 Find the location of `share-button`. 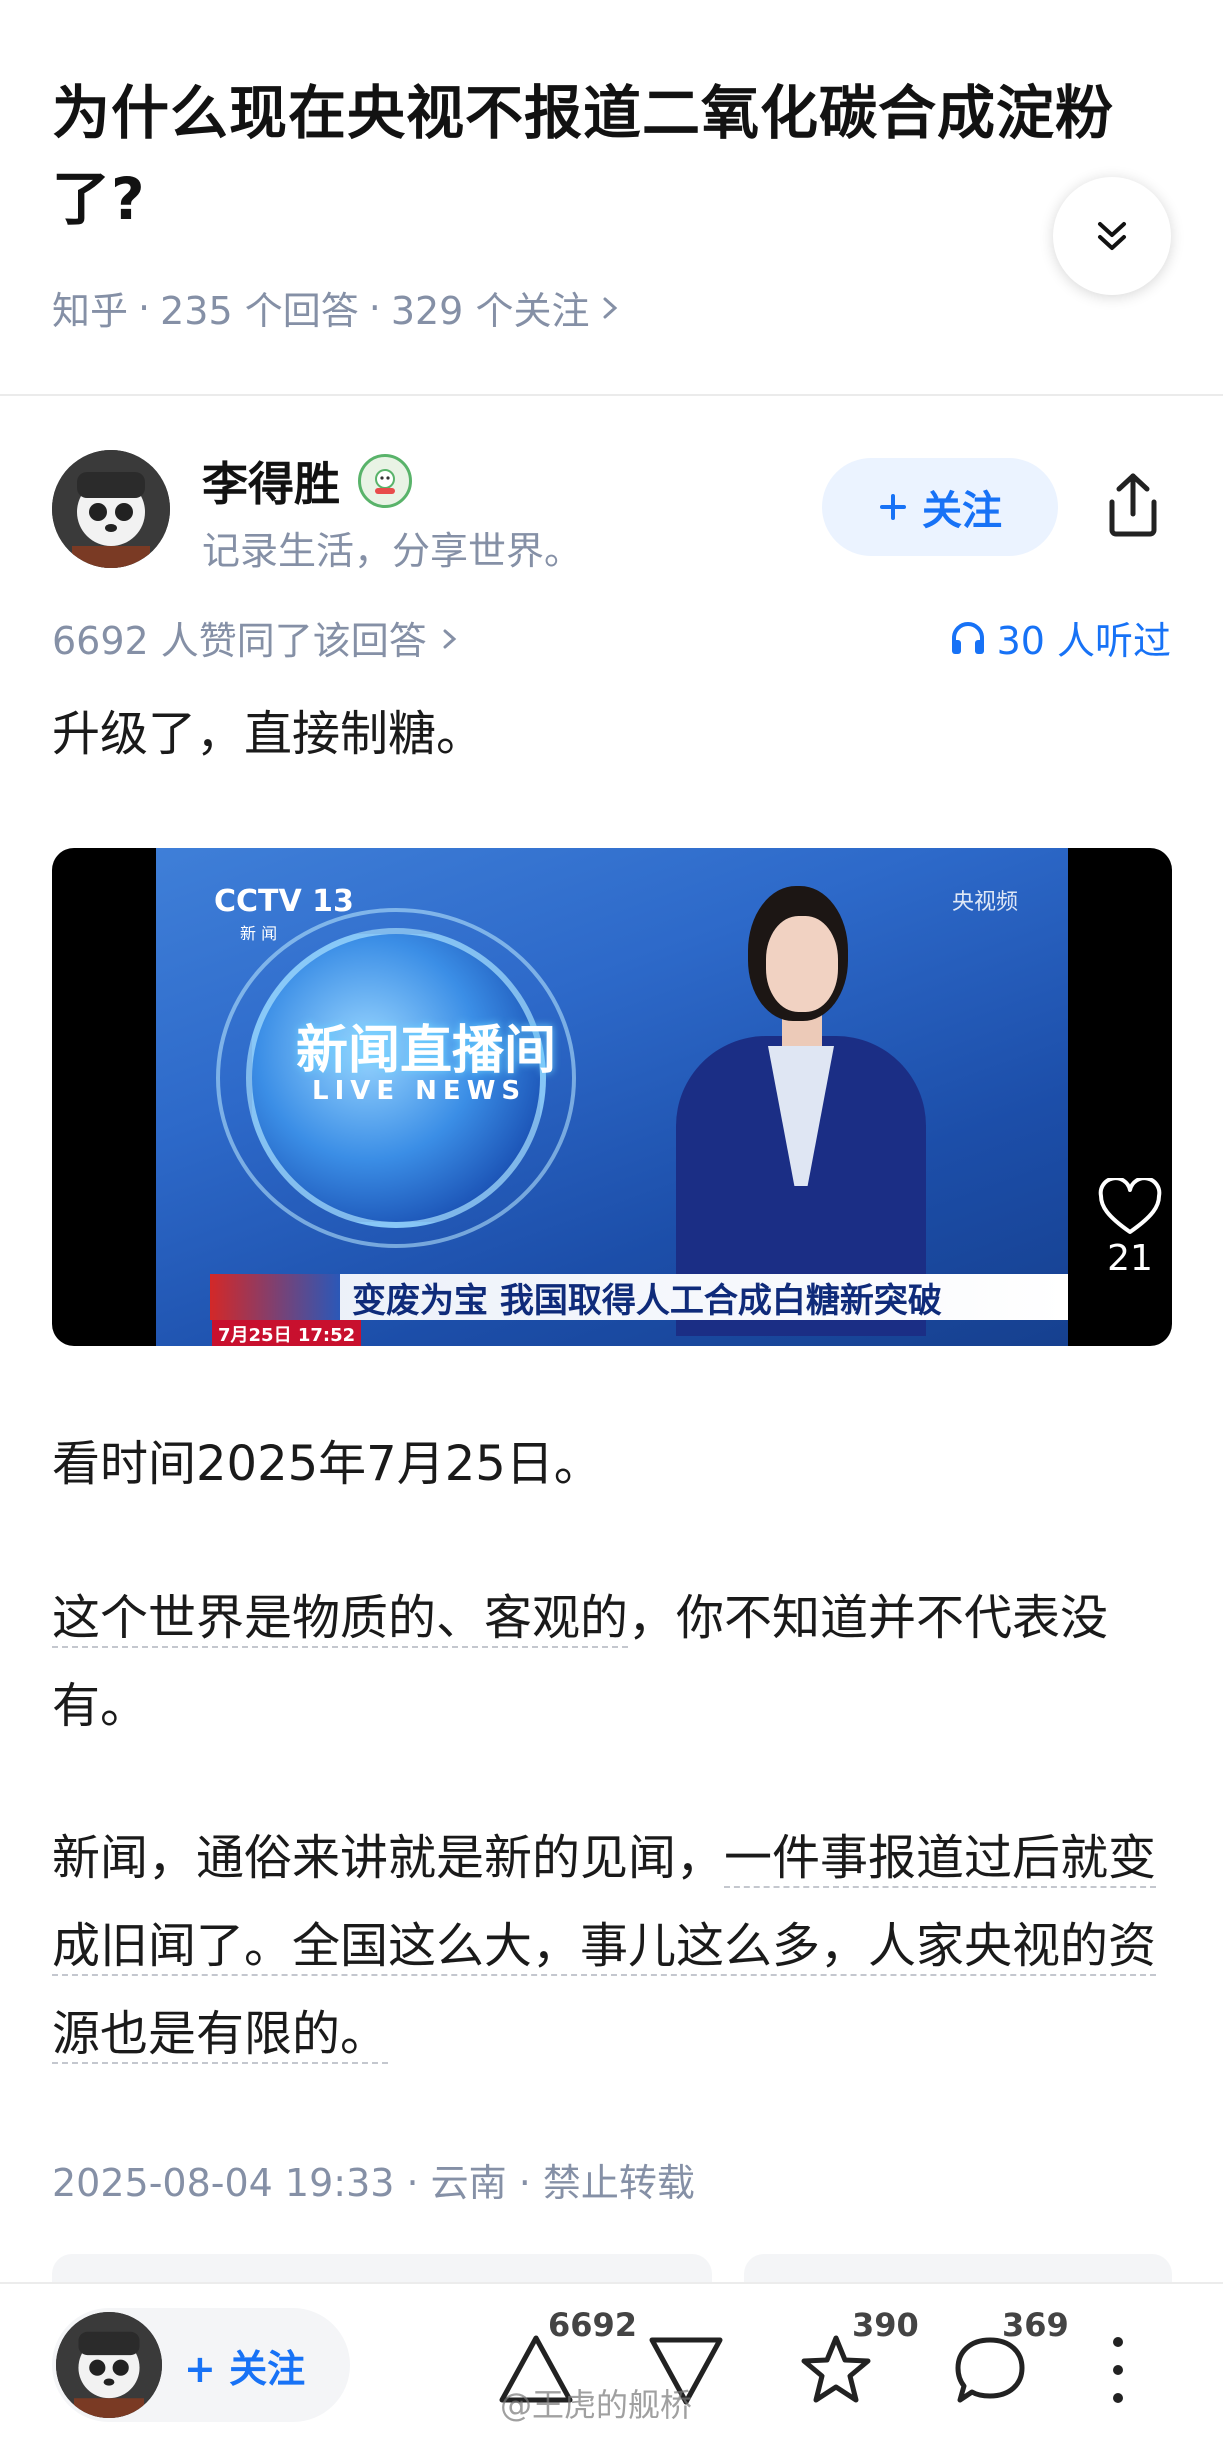

share-button is located at coordinates (1133, 505).